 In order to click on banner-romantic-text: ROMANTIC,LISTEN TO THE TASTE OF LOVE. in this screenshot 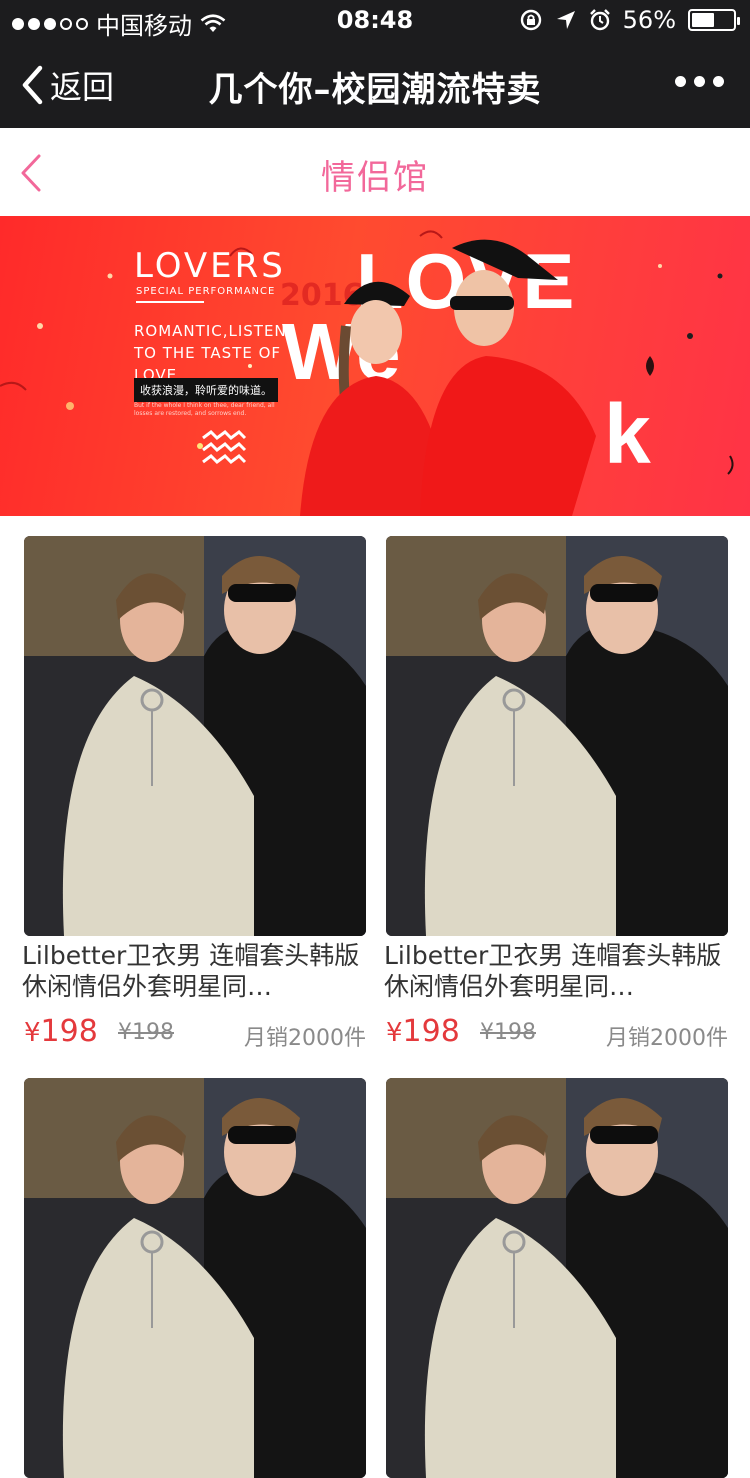, I will do `click(210, 353)`.